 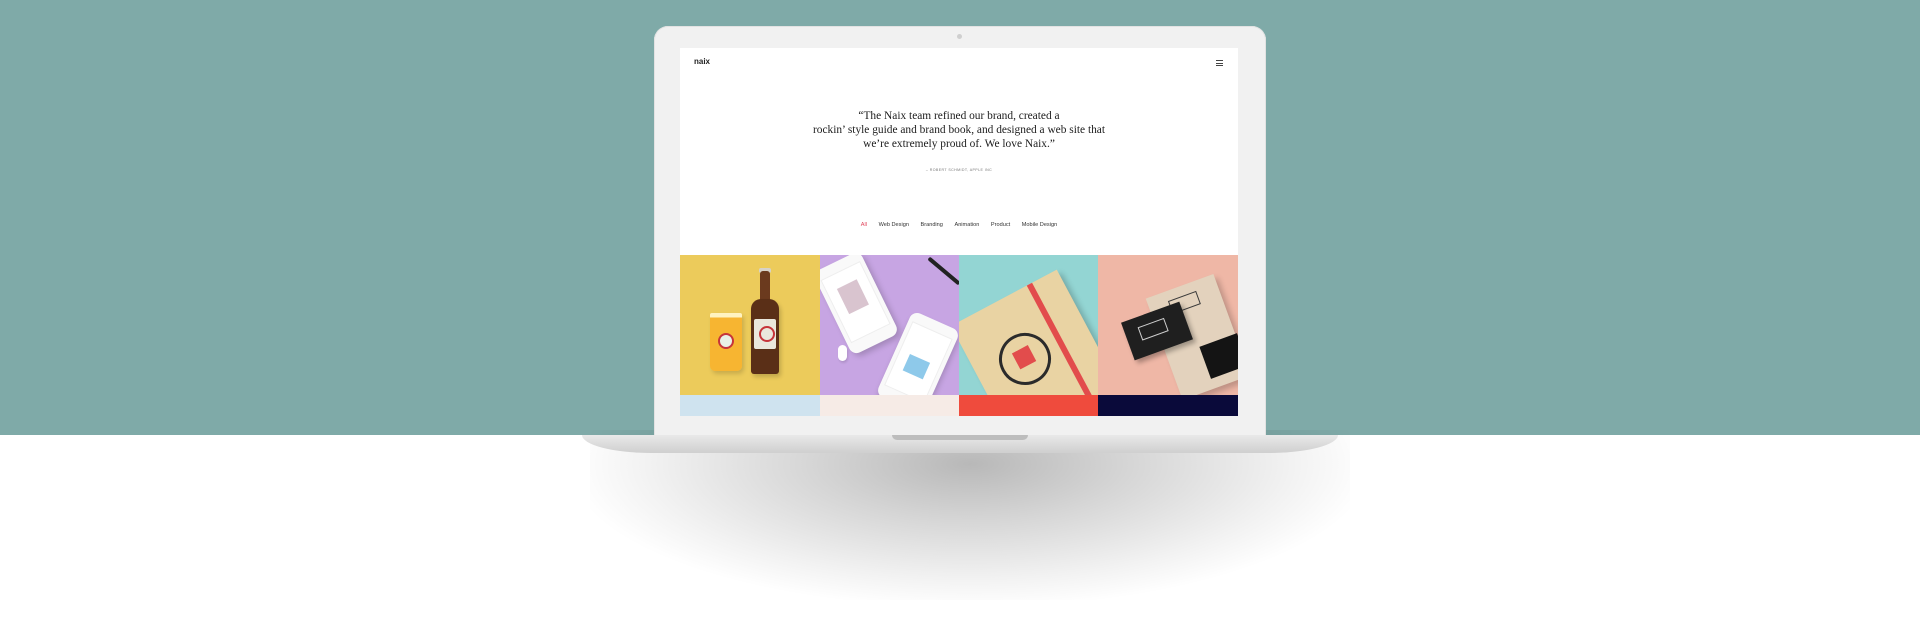 What do you see at coordinates (970, 515) in the screenshot?
I see `laptop-shadow` at bounding box center [970, 515].